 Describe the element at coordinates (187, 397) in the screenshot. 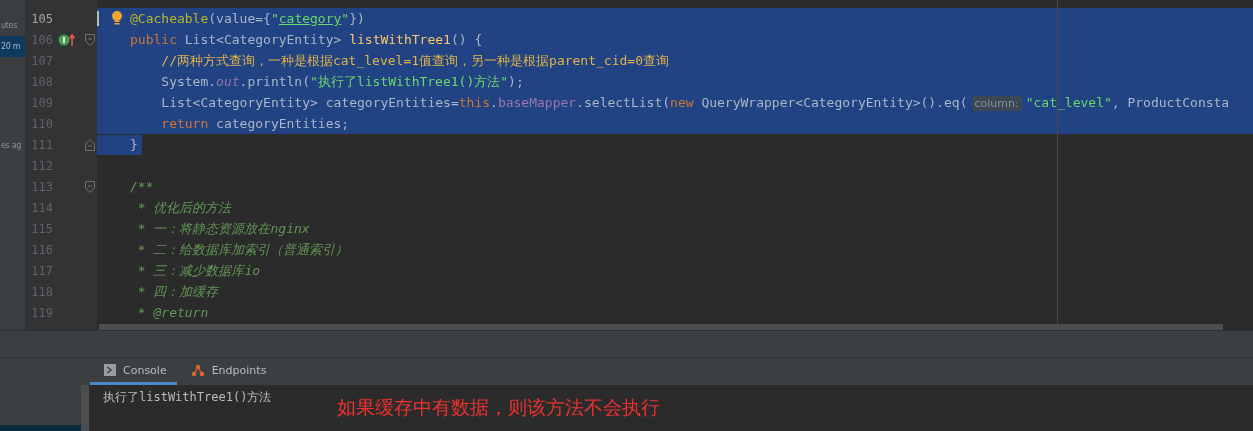

I see `console-output: 执行了listWithTree1()方法` at that location.